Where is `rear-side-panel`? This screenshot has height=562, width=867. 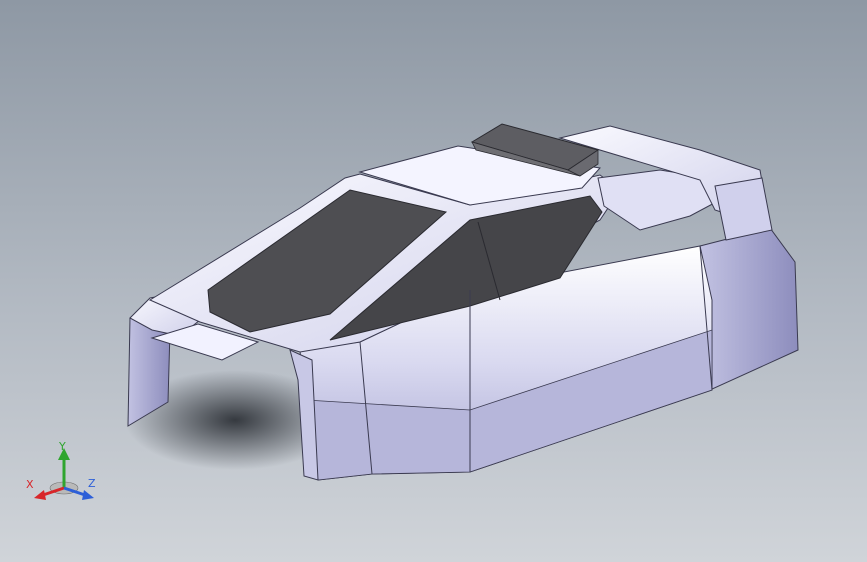 rear-side-panel is located at coordinates (749, 309).